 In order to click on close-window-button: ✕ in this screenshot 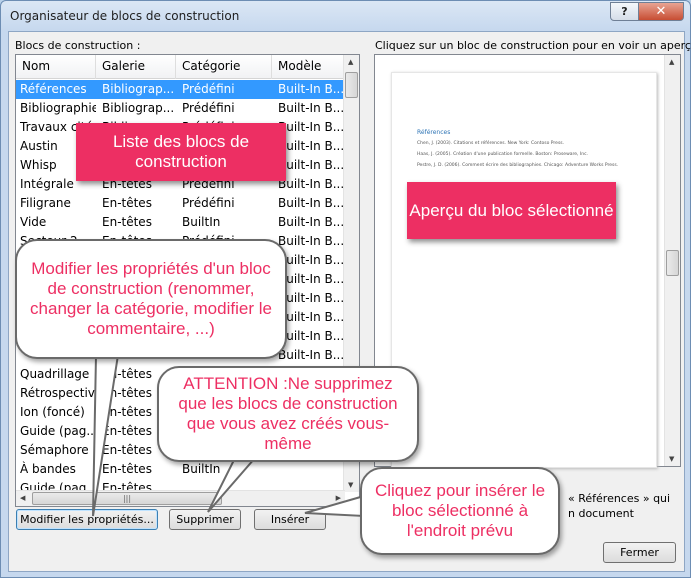, I will do `click(661, 11)`.